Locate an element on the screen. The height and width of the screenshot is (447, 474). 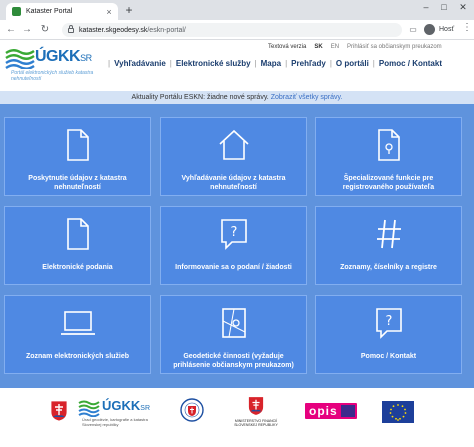
back-icon: ← is located at coordinates (11, 30).